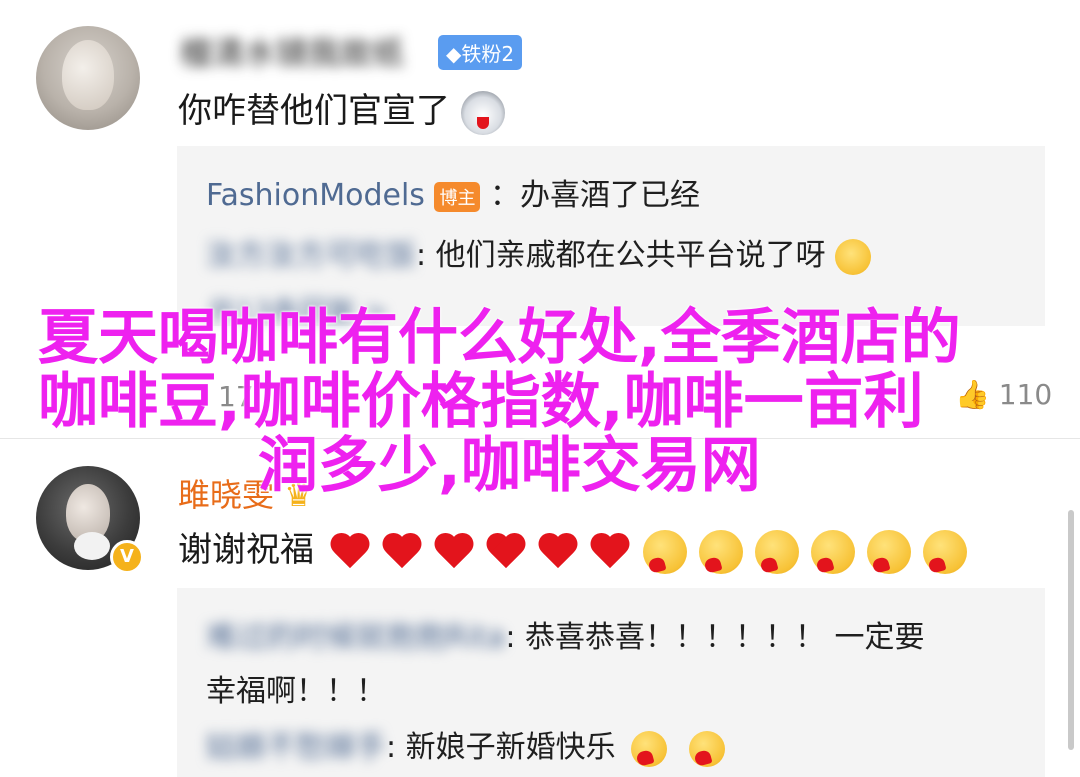  Describe the element at coordinates (296, 691) in the screenshot. I see `reply-3-line2: 幸福啊！！！` at that location.